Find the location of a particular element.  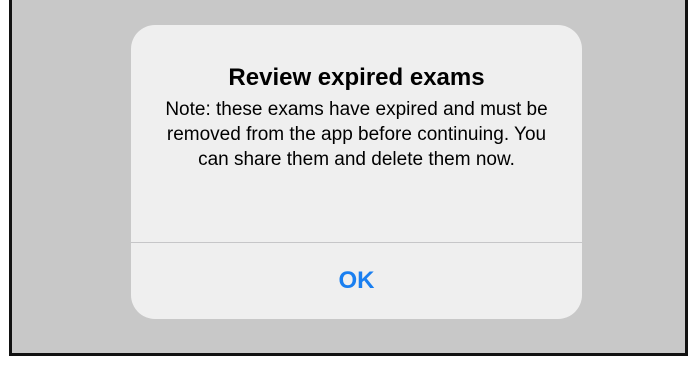

ok-button: OK is located at coordinates (356, 281).